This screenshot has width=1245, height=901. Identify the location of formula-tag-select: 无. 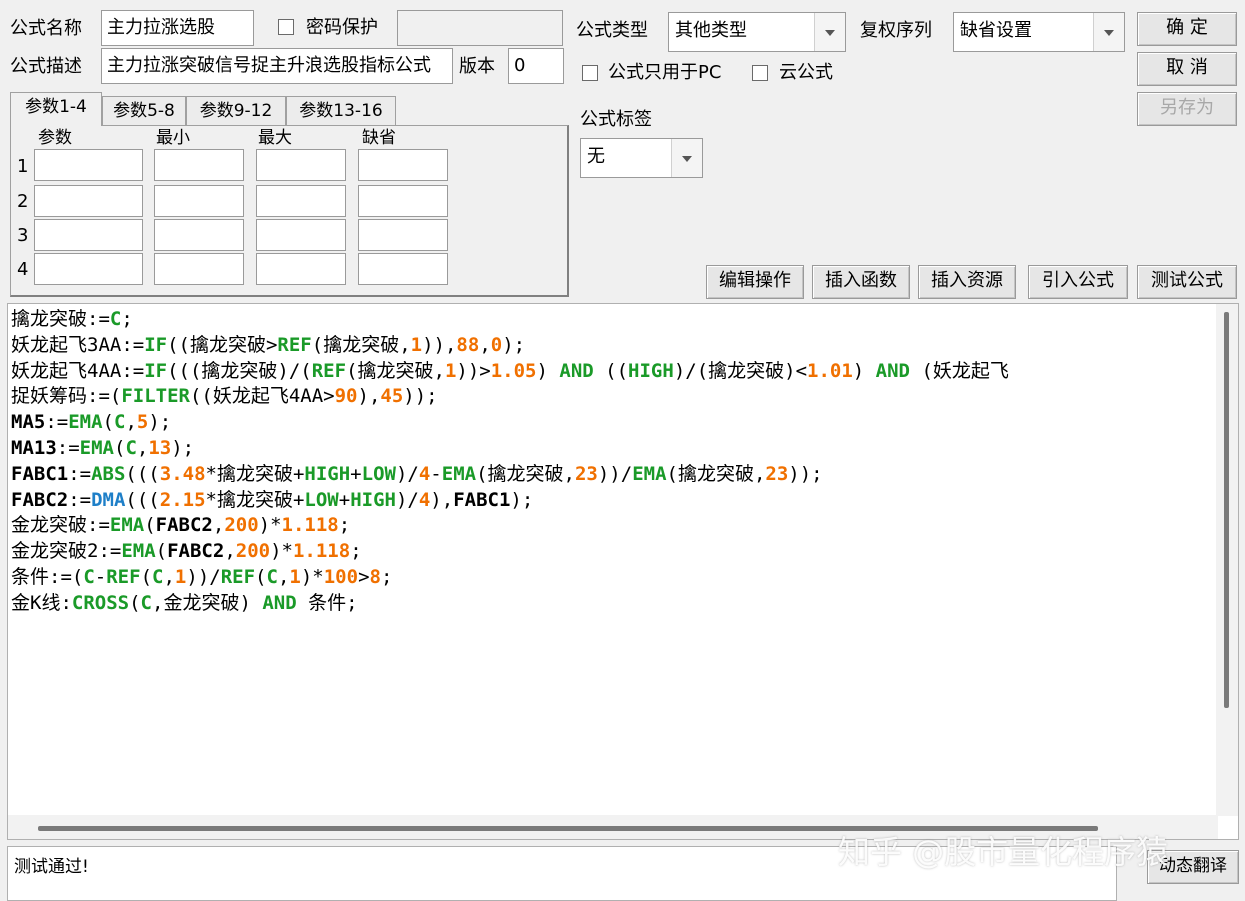
(641, 158).